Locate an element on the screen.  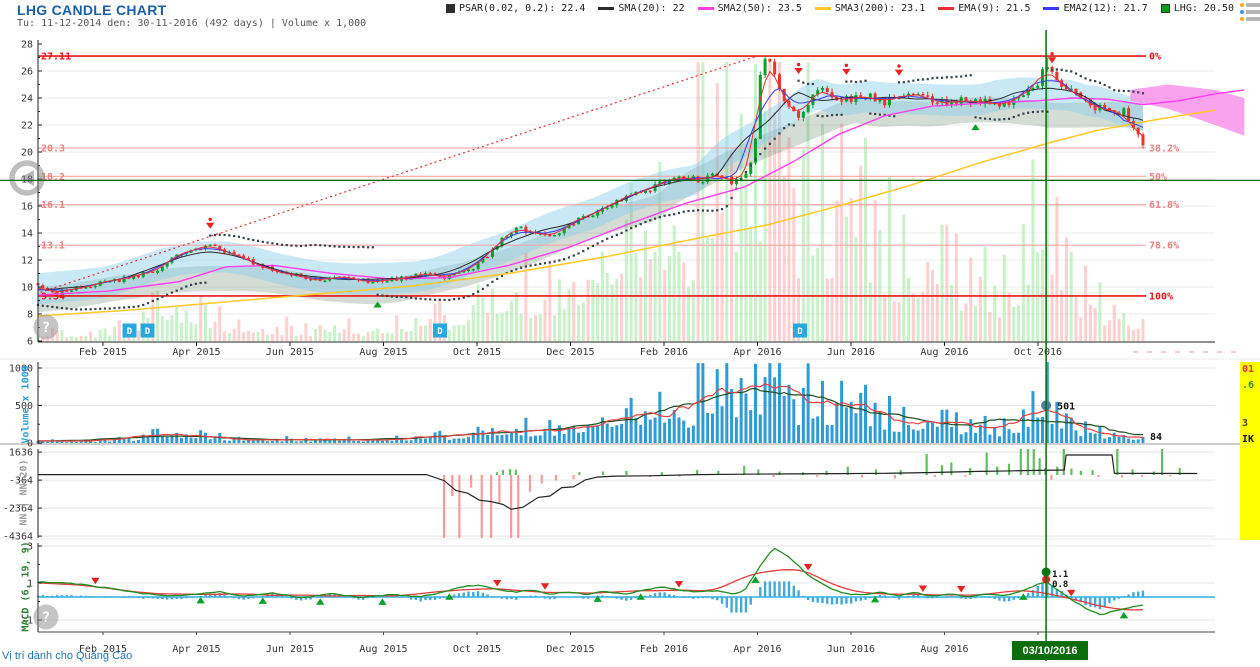
legend-item: SMA(20): 22 is located at coordinates (641, 8).